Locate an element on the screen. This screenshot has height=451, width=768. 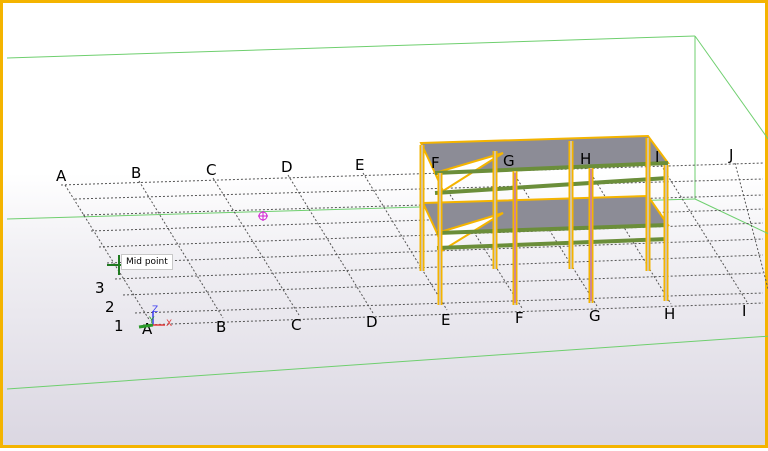
grid-label-bottom-f: F is located at coordinates (519, 318).